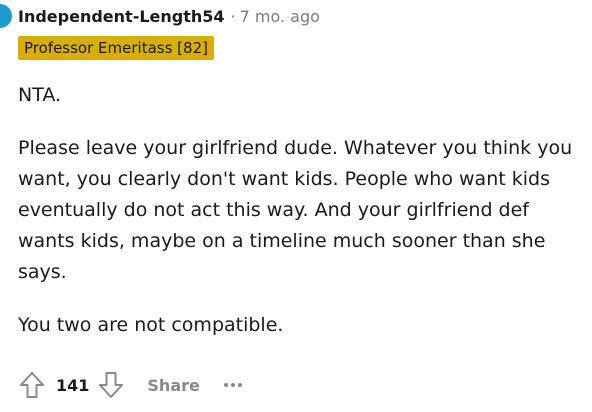  I want to click on upvote-arrow-icon, so click(32, 385).